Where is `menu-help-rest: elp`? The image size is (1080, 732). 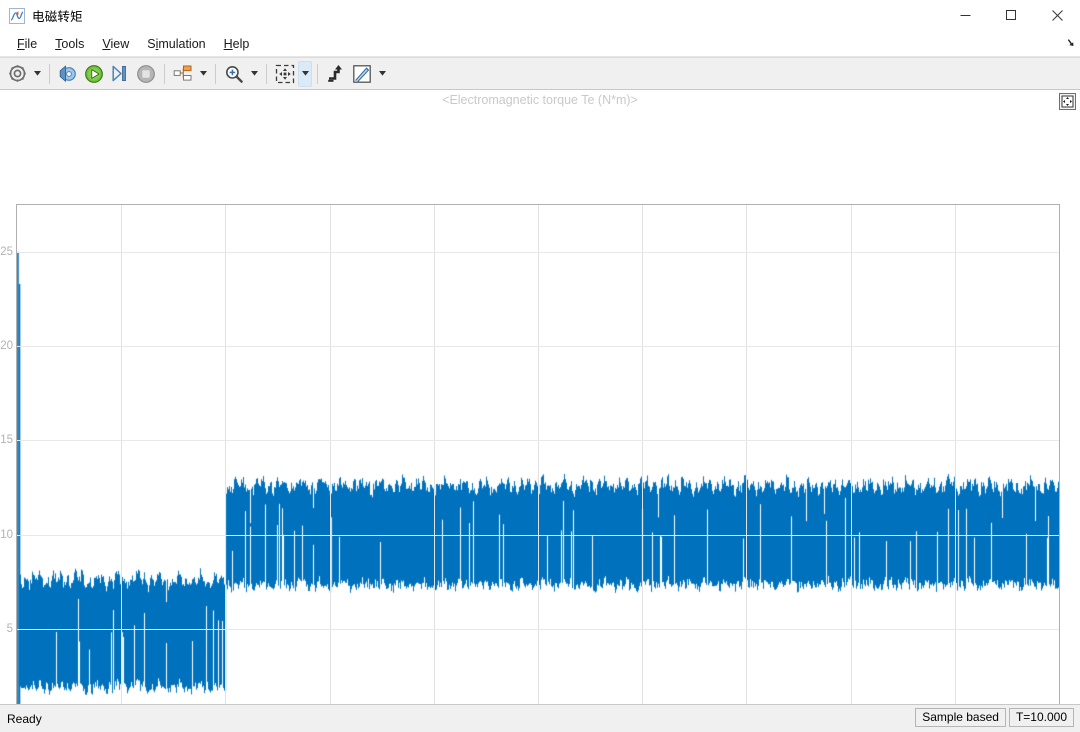 menu-help-rest: elp is located at coordinates (241, 43).